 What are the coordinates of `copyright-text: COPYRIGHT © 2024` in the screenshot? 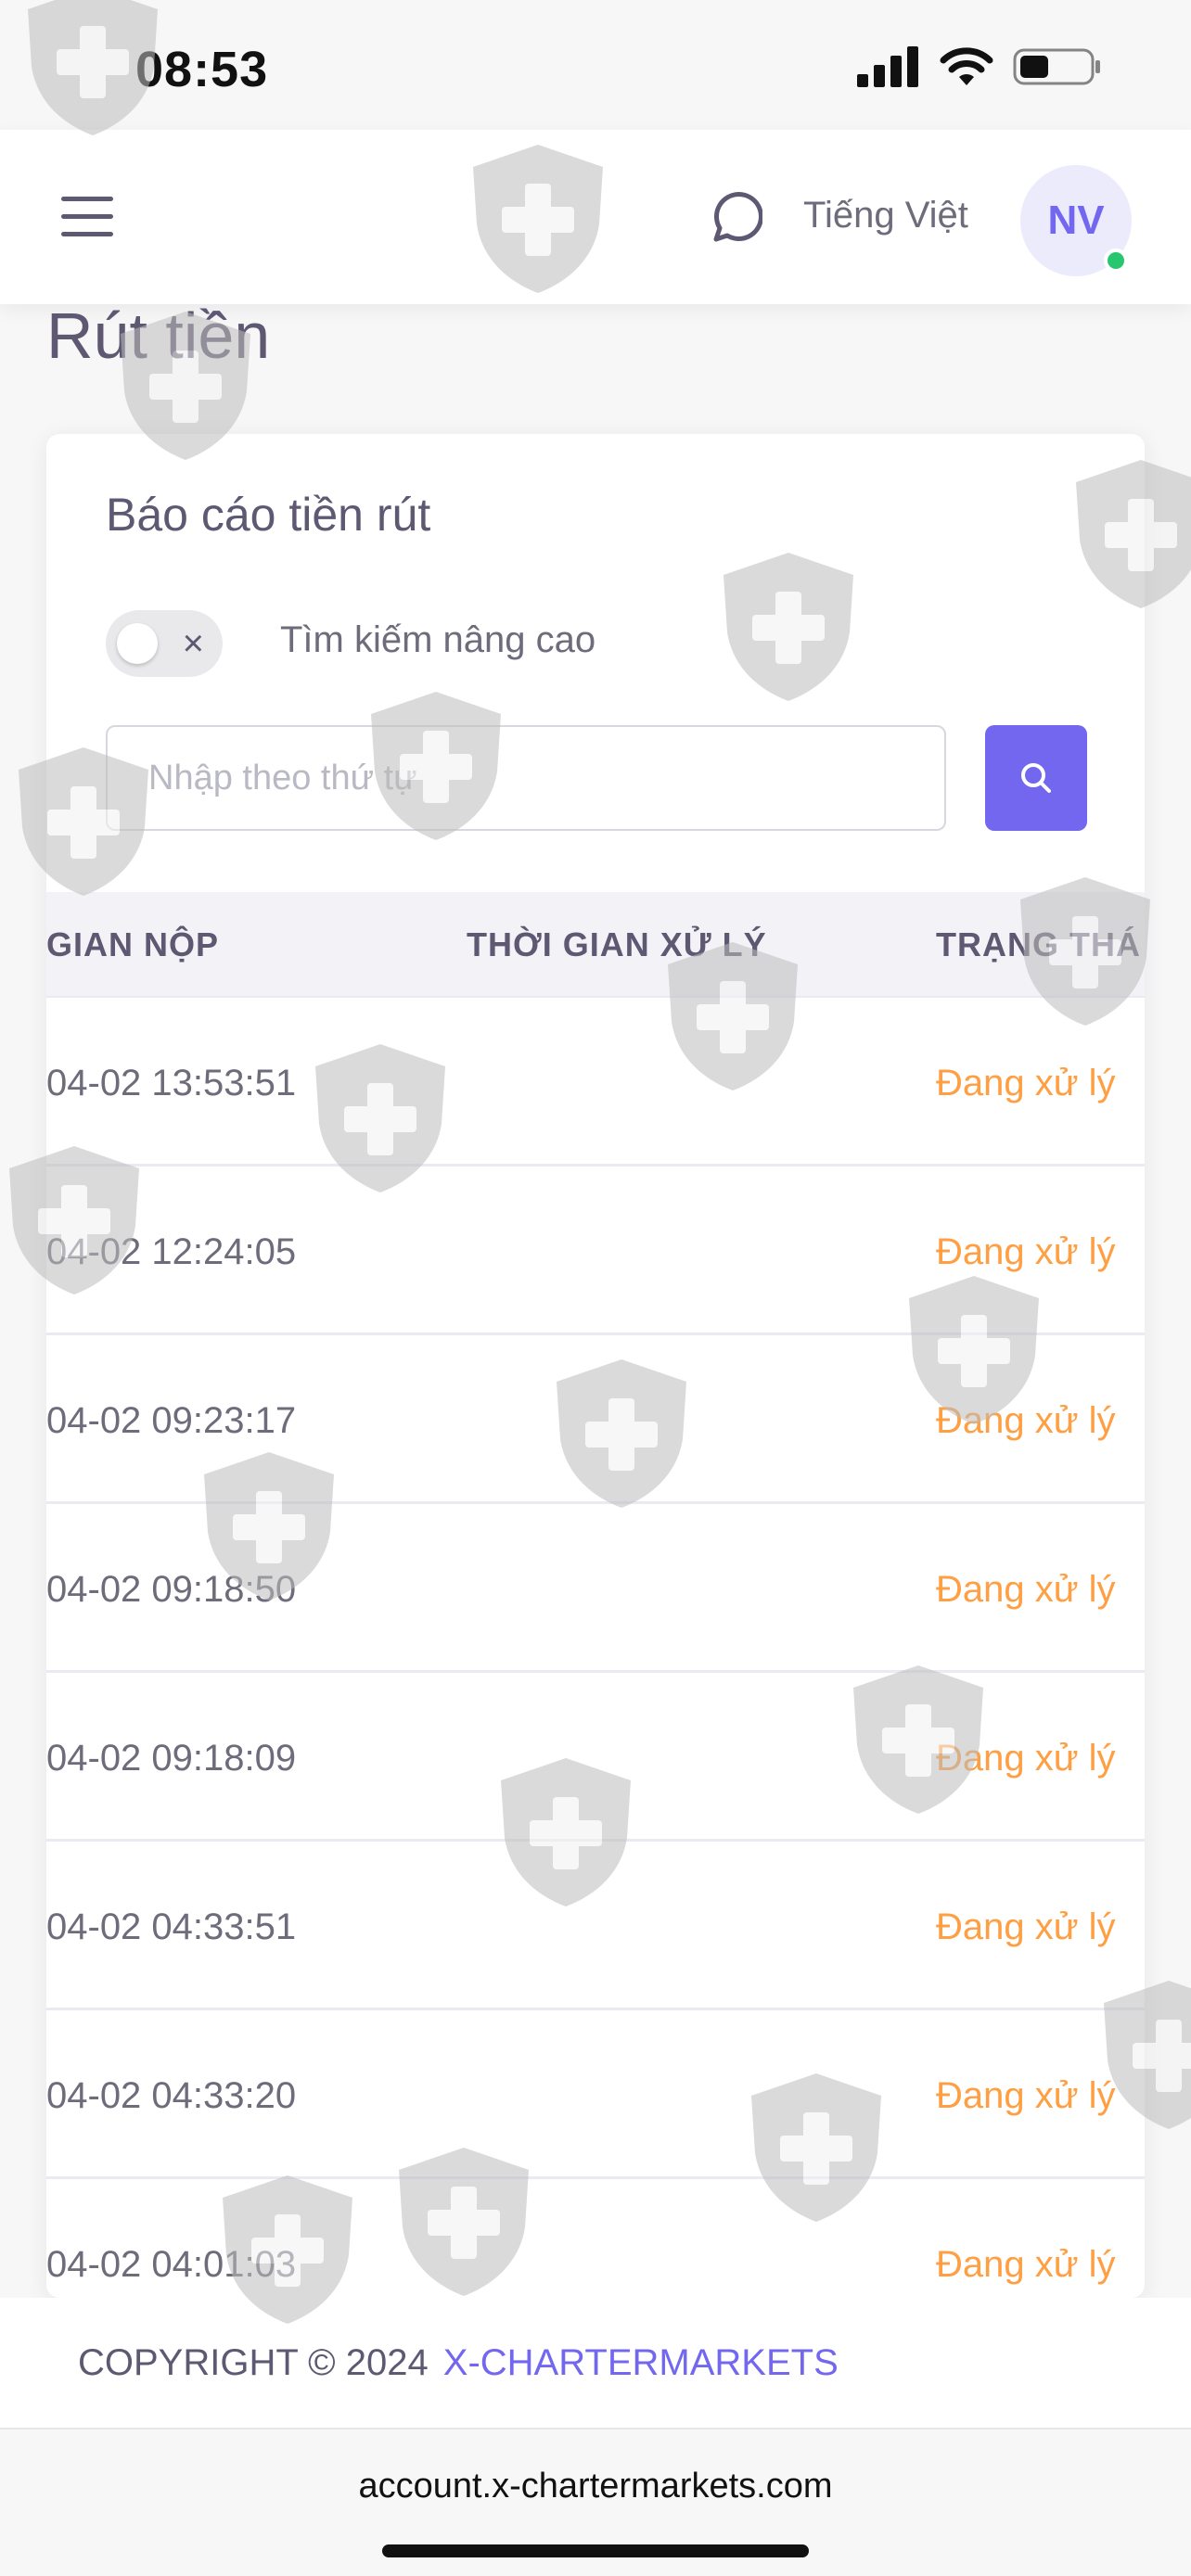 It's located at (253, 2362).